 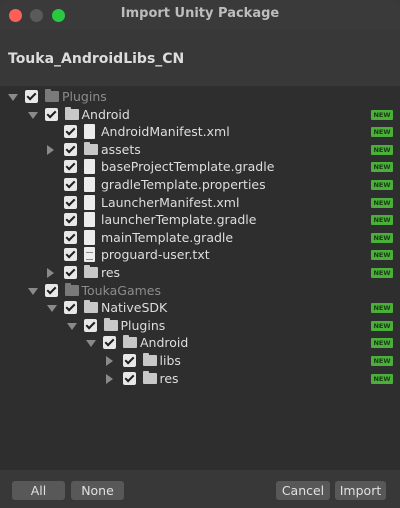 I want to click on tree-row: LauncherManifest.xml NEW, so click(x=200, y=203).